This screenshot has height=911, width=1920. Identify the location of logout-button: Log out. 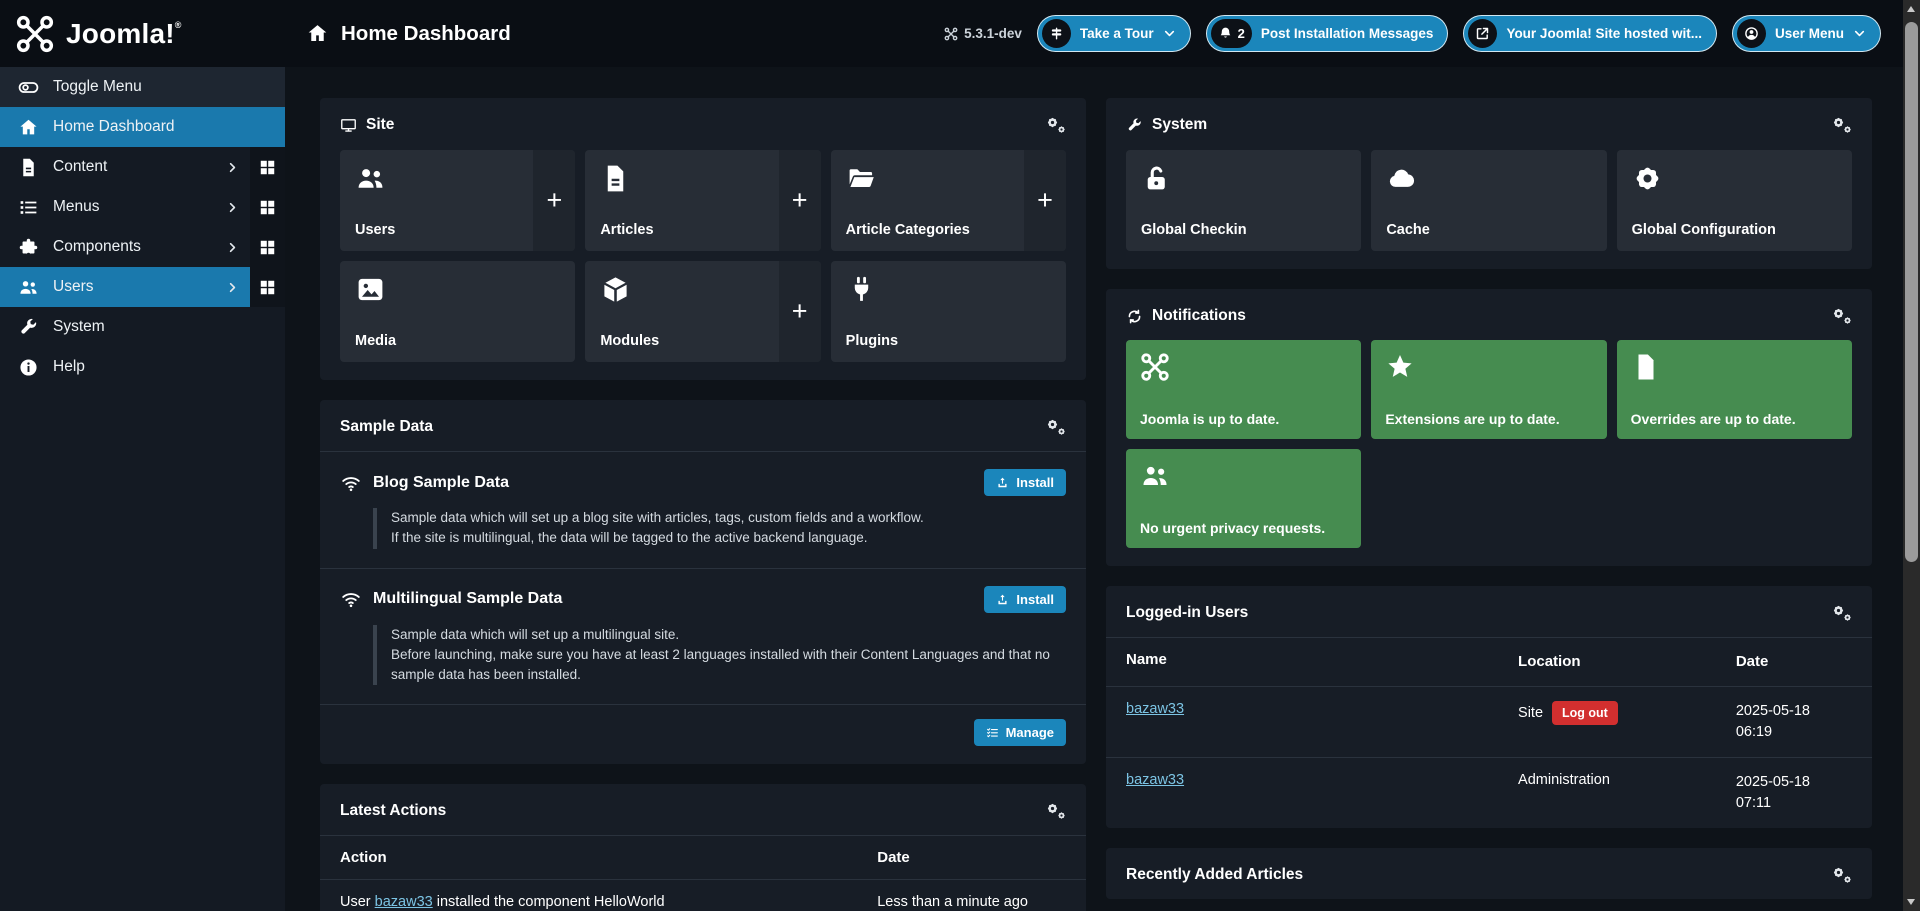
(1585, 712).